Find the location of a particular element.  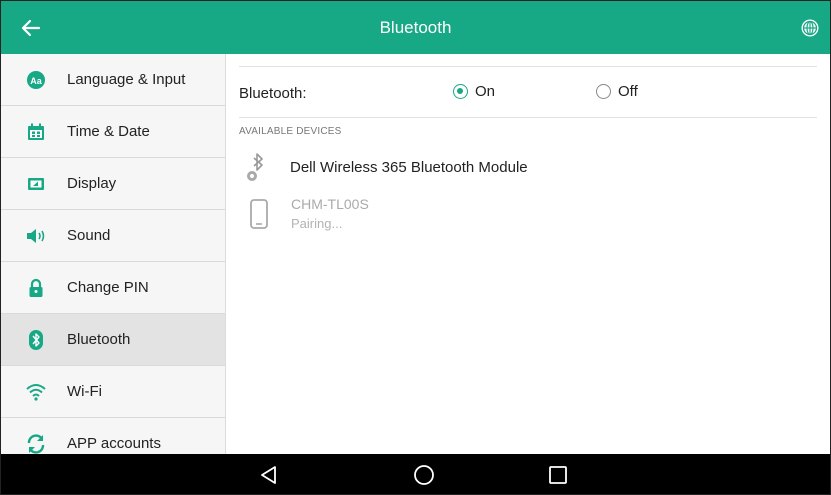

available-devices-header: AVAILABLE DEVICES is located at coordinates (290, 131).